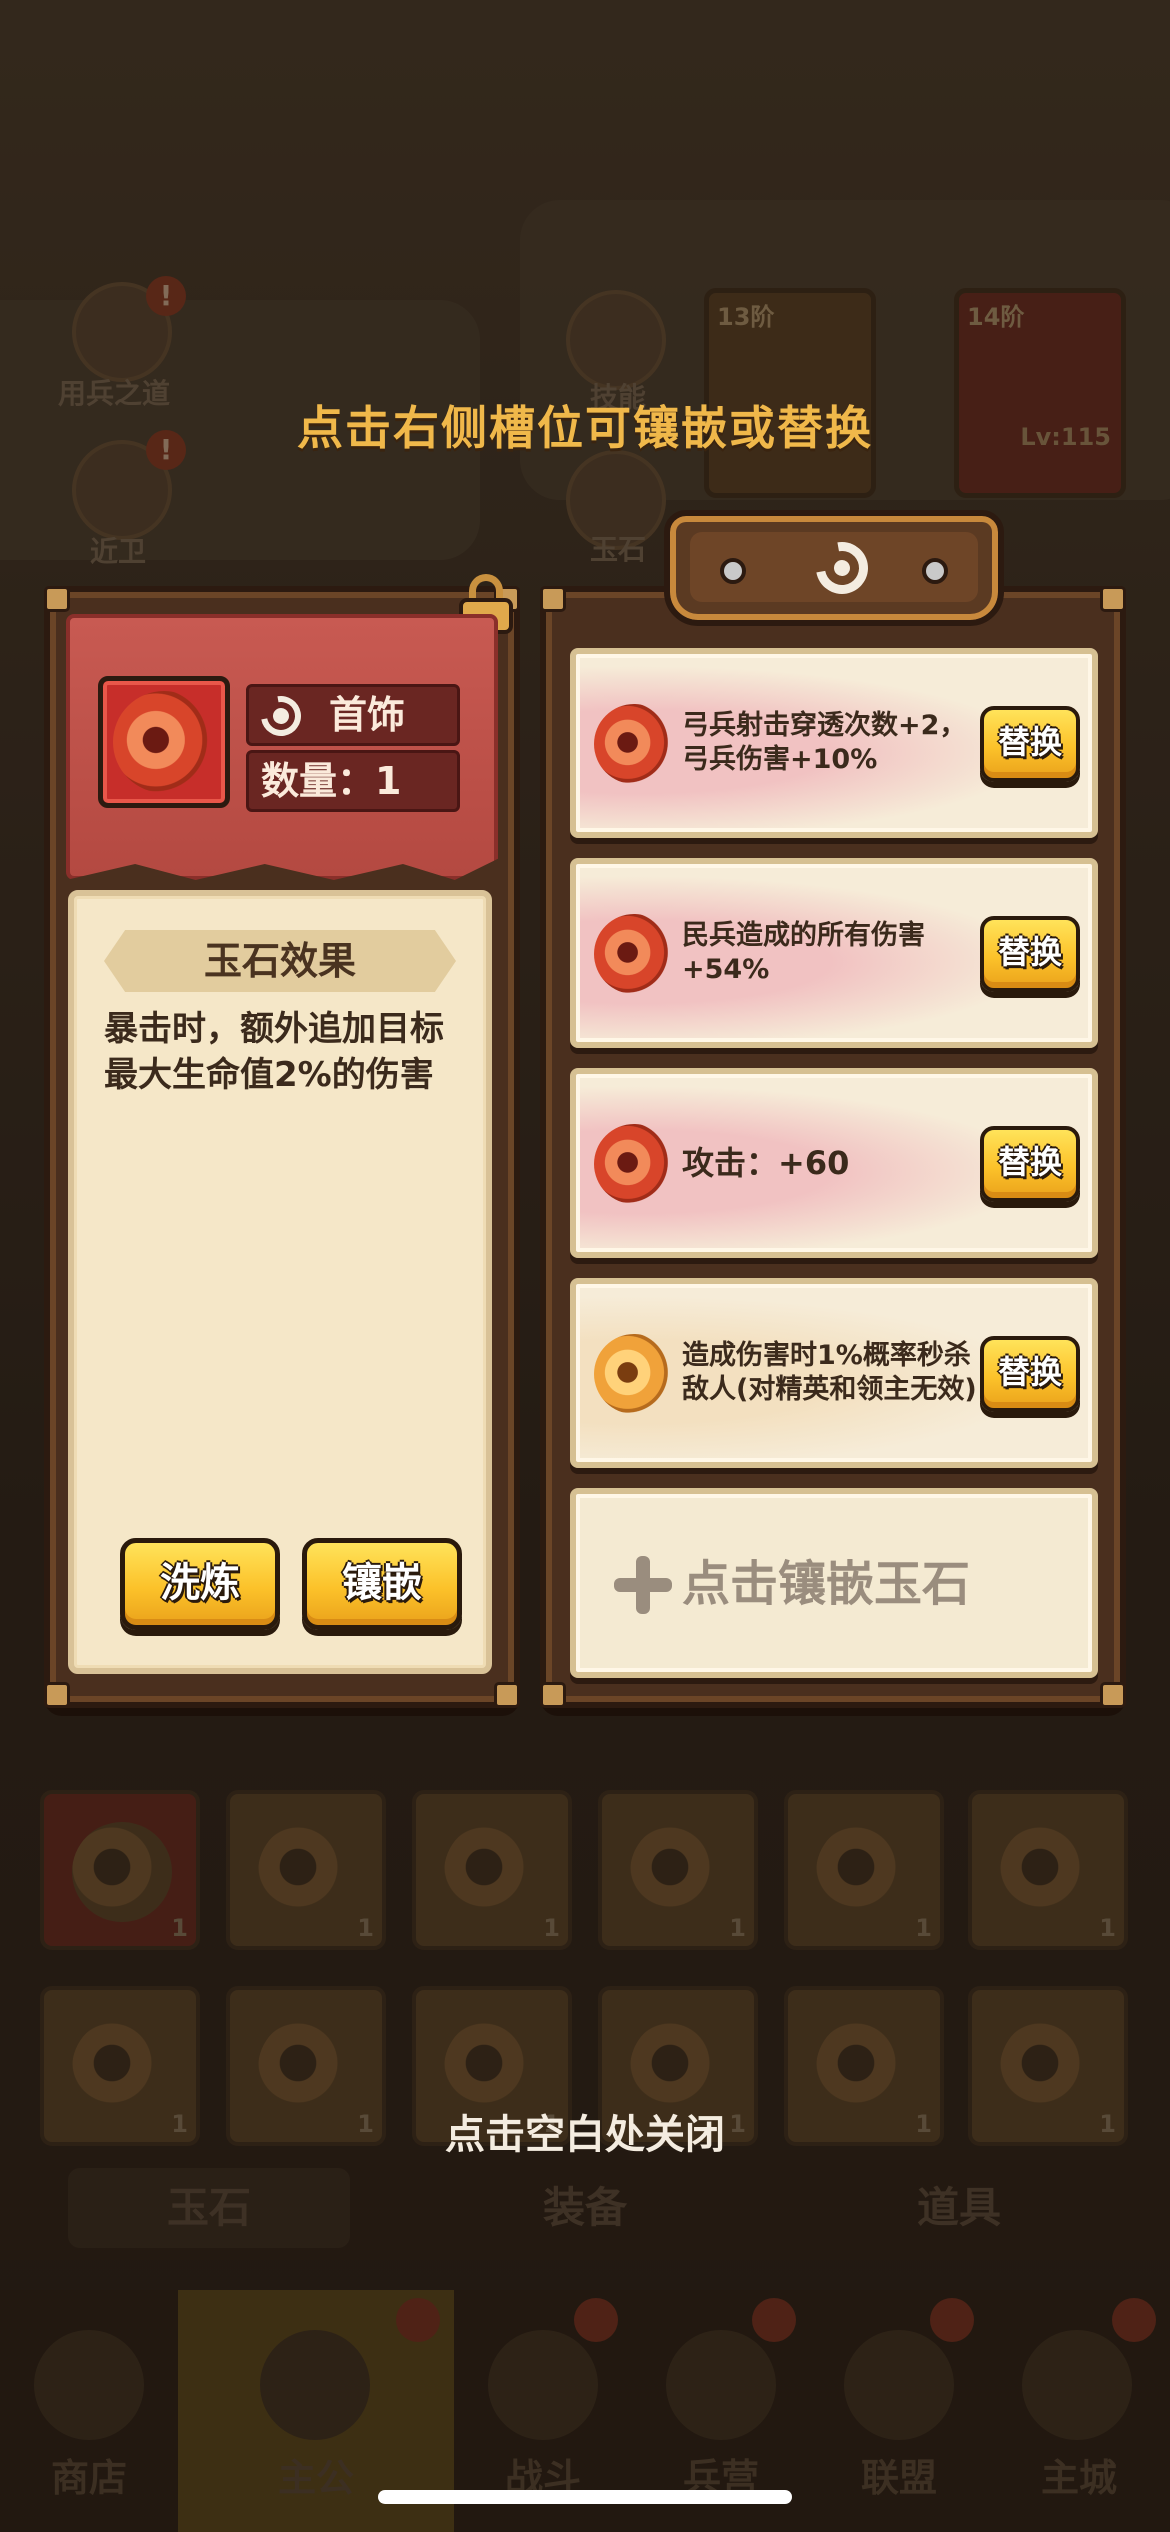 The image size is (1170, 2532). I want to click on inlay-button: 镶嵌, so click(382, 1584).